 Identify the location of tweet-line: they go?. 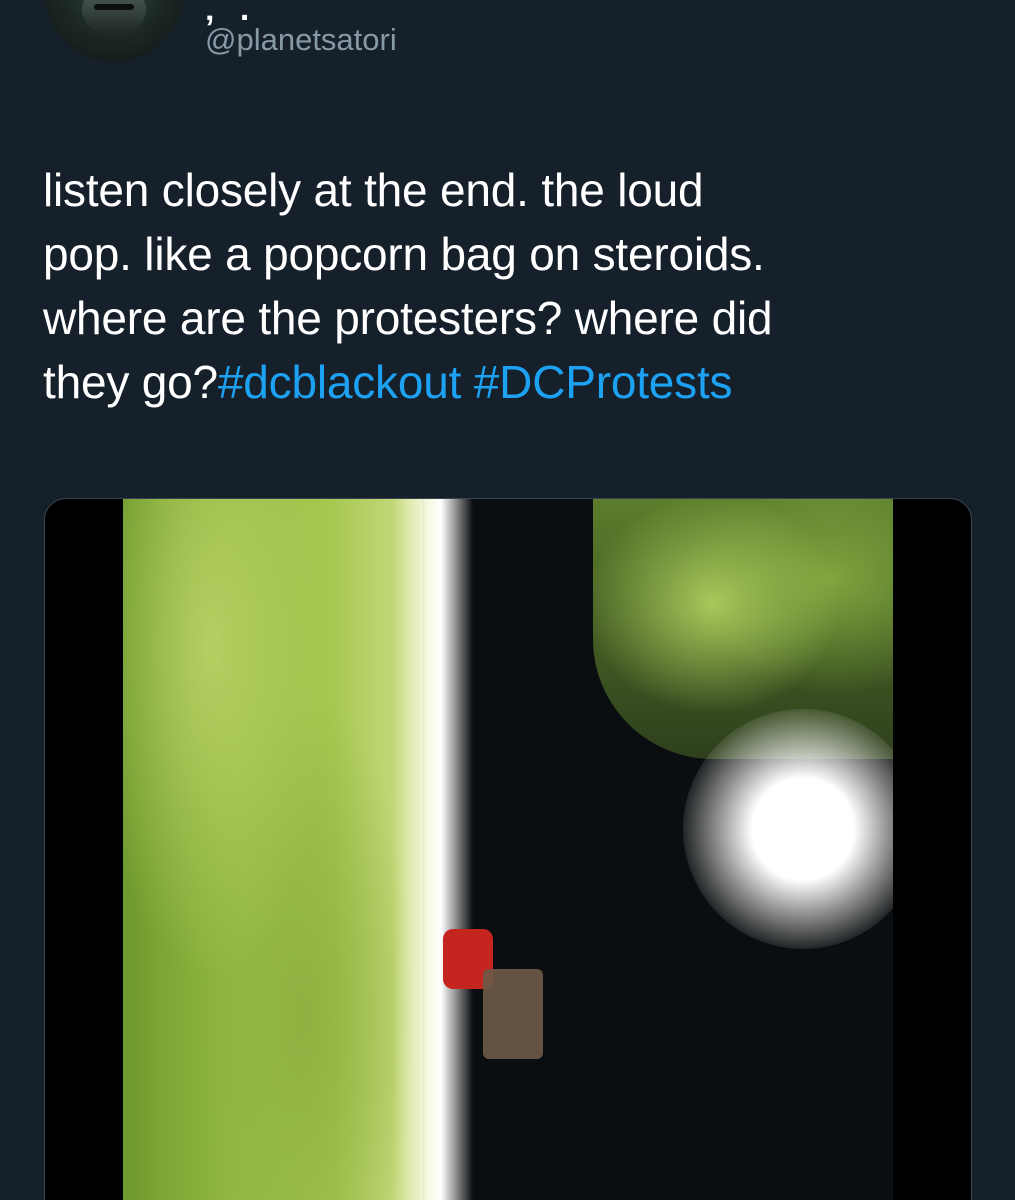
(130, 382).